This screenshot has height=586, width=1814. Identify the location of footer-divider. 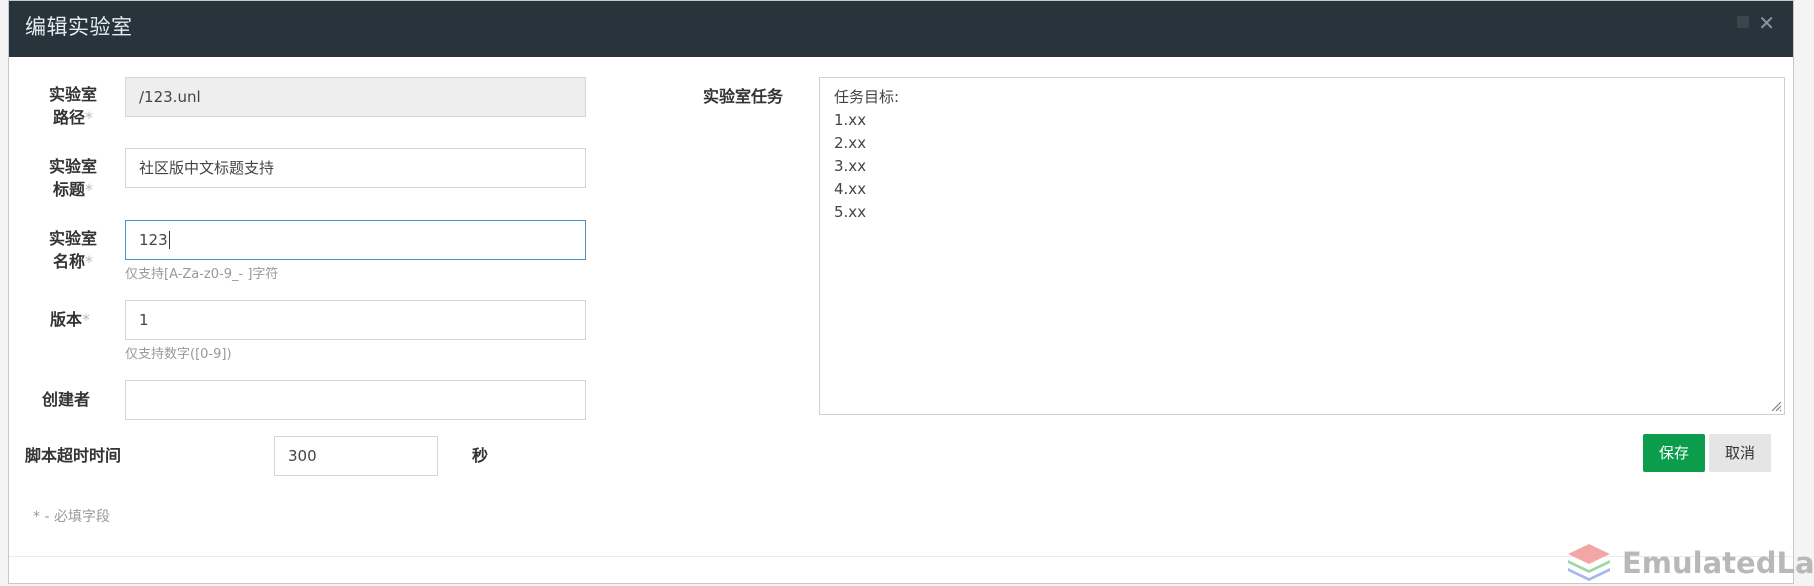
(901, 556).